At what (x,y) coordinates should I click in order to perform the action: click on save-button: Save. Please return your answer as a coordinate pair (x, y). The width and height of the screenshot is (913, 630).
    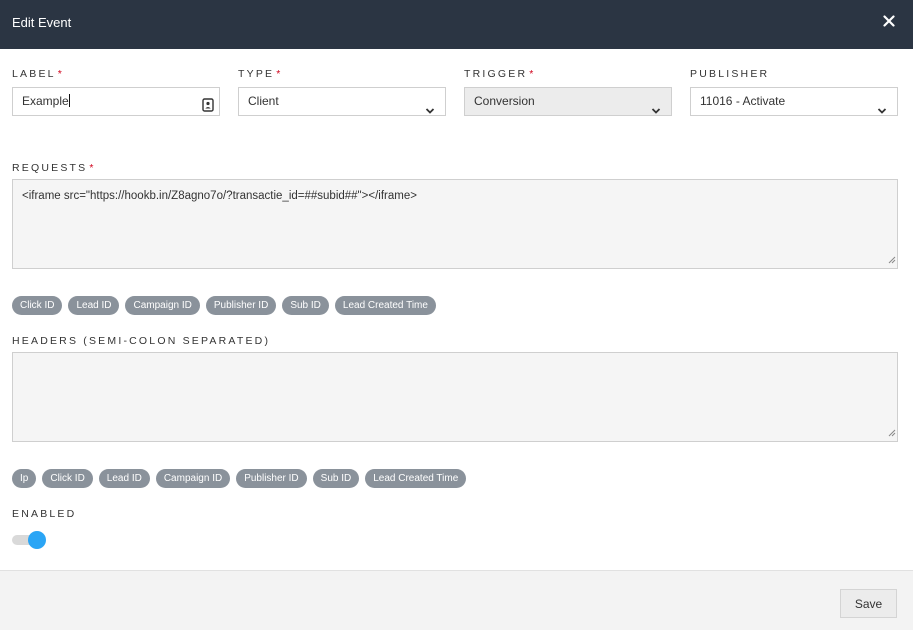
    Looking at the image, I should click on (868, 603).